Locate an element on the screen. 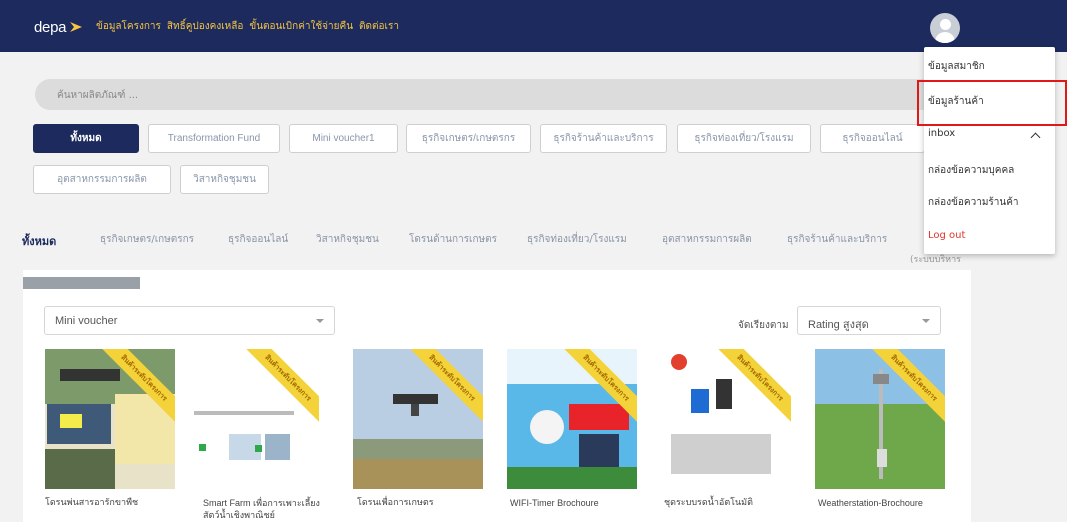  menu-item-inbox: inbox is located at coordinates (941, 133).